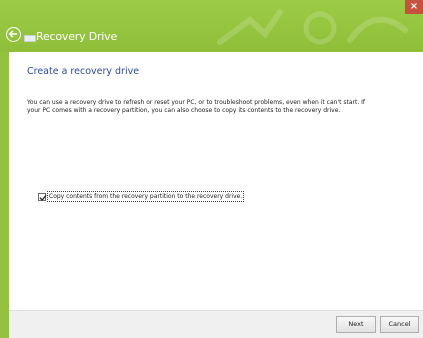 This screenshot has height=338, width=423. I want to click on close-button: ×, so click(414, 7).